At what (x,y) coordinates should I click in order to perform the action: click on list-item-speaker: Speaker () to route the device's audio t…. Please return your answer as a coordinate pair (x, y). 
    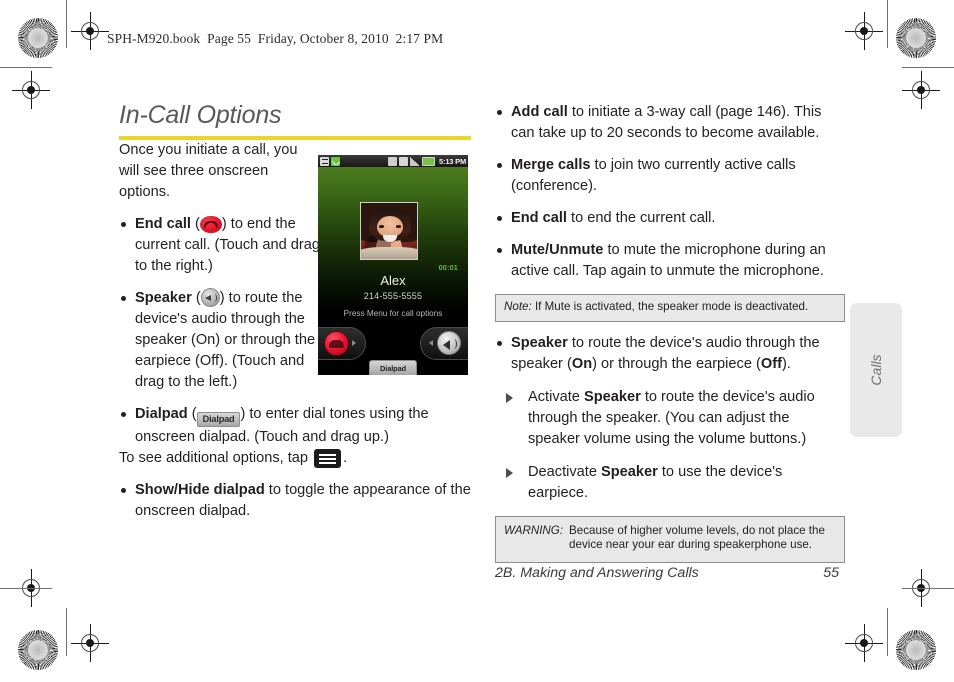
    Looking at the image, I should click on (225, 340).